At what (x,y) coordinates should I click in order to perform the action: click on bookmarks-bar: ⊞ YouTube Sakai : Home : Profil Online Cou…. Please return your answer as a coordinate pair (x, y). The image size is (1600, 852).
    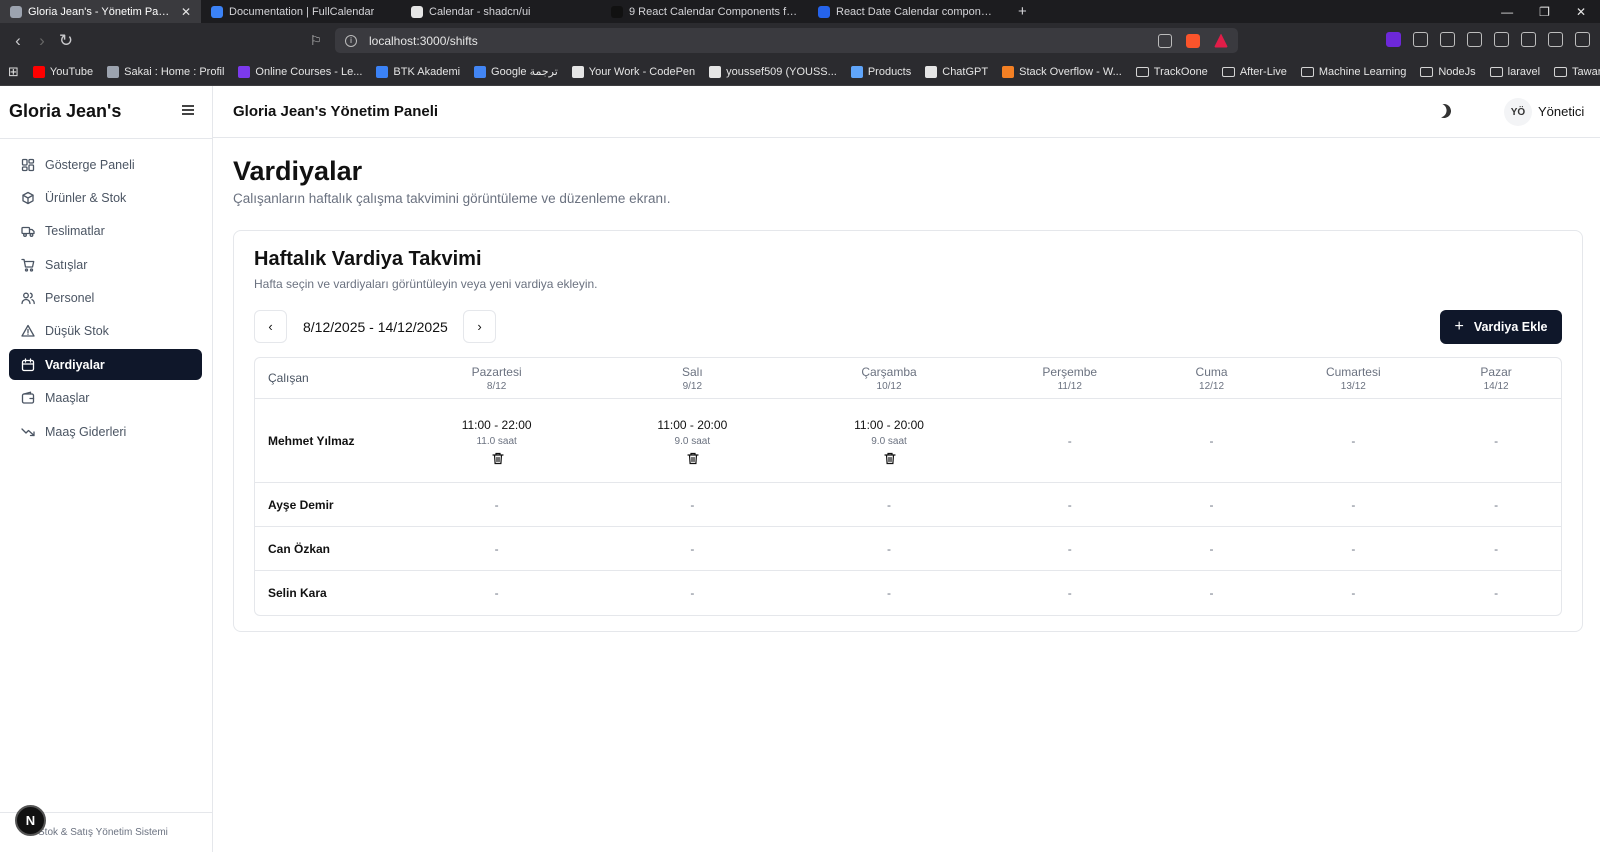
    Looking at the image, I should click on (800, 72).